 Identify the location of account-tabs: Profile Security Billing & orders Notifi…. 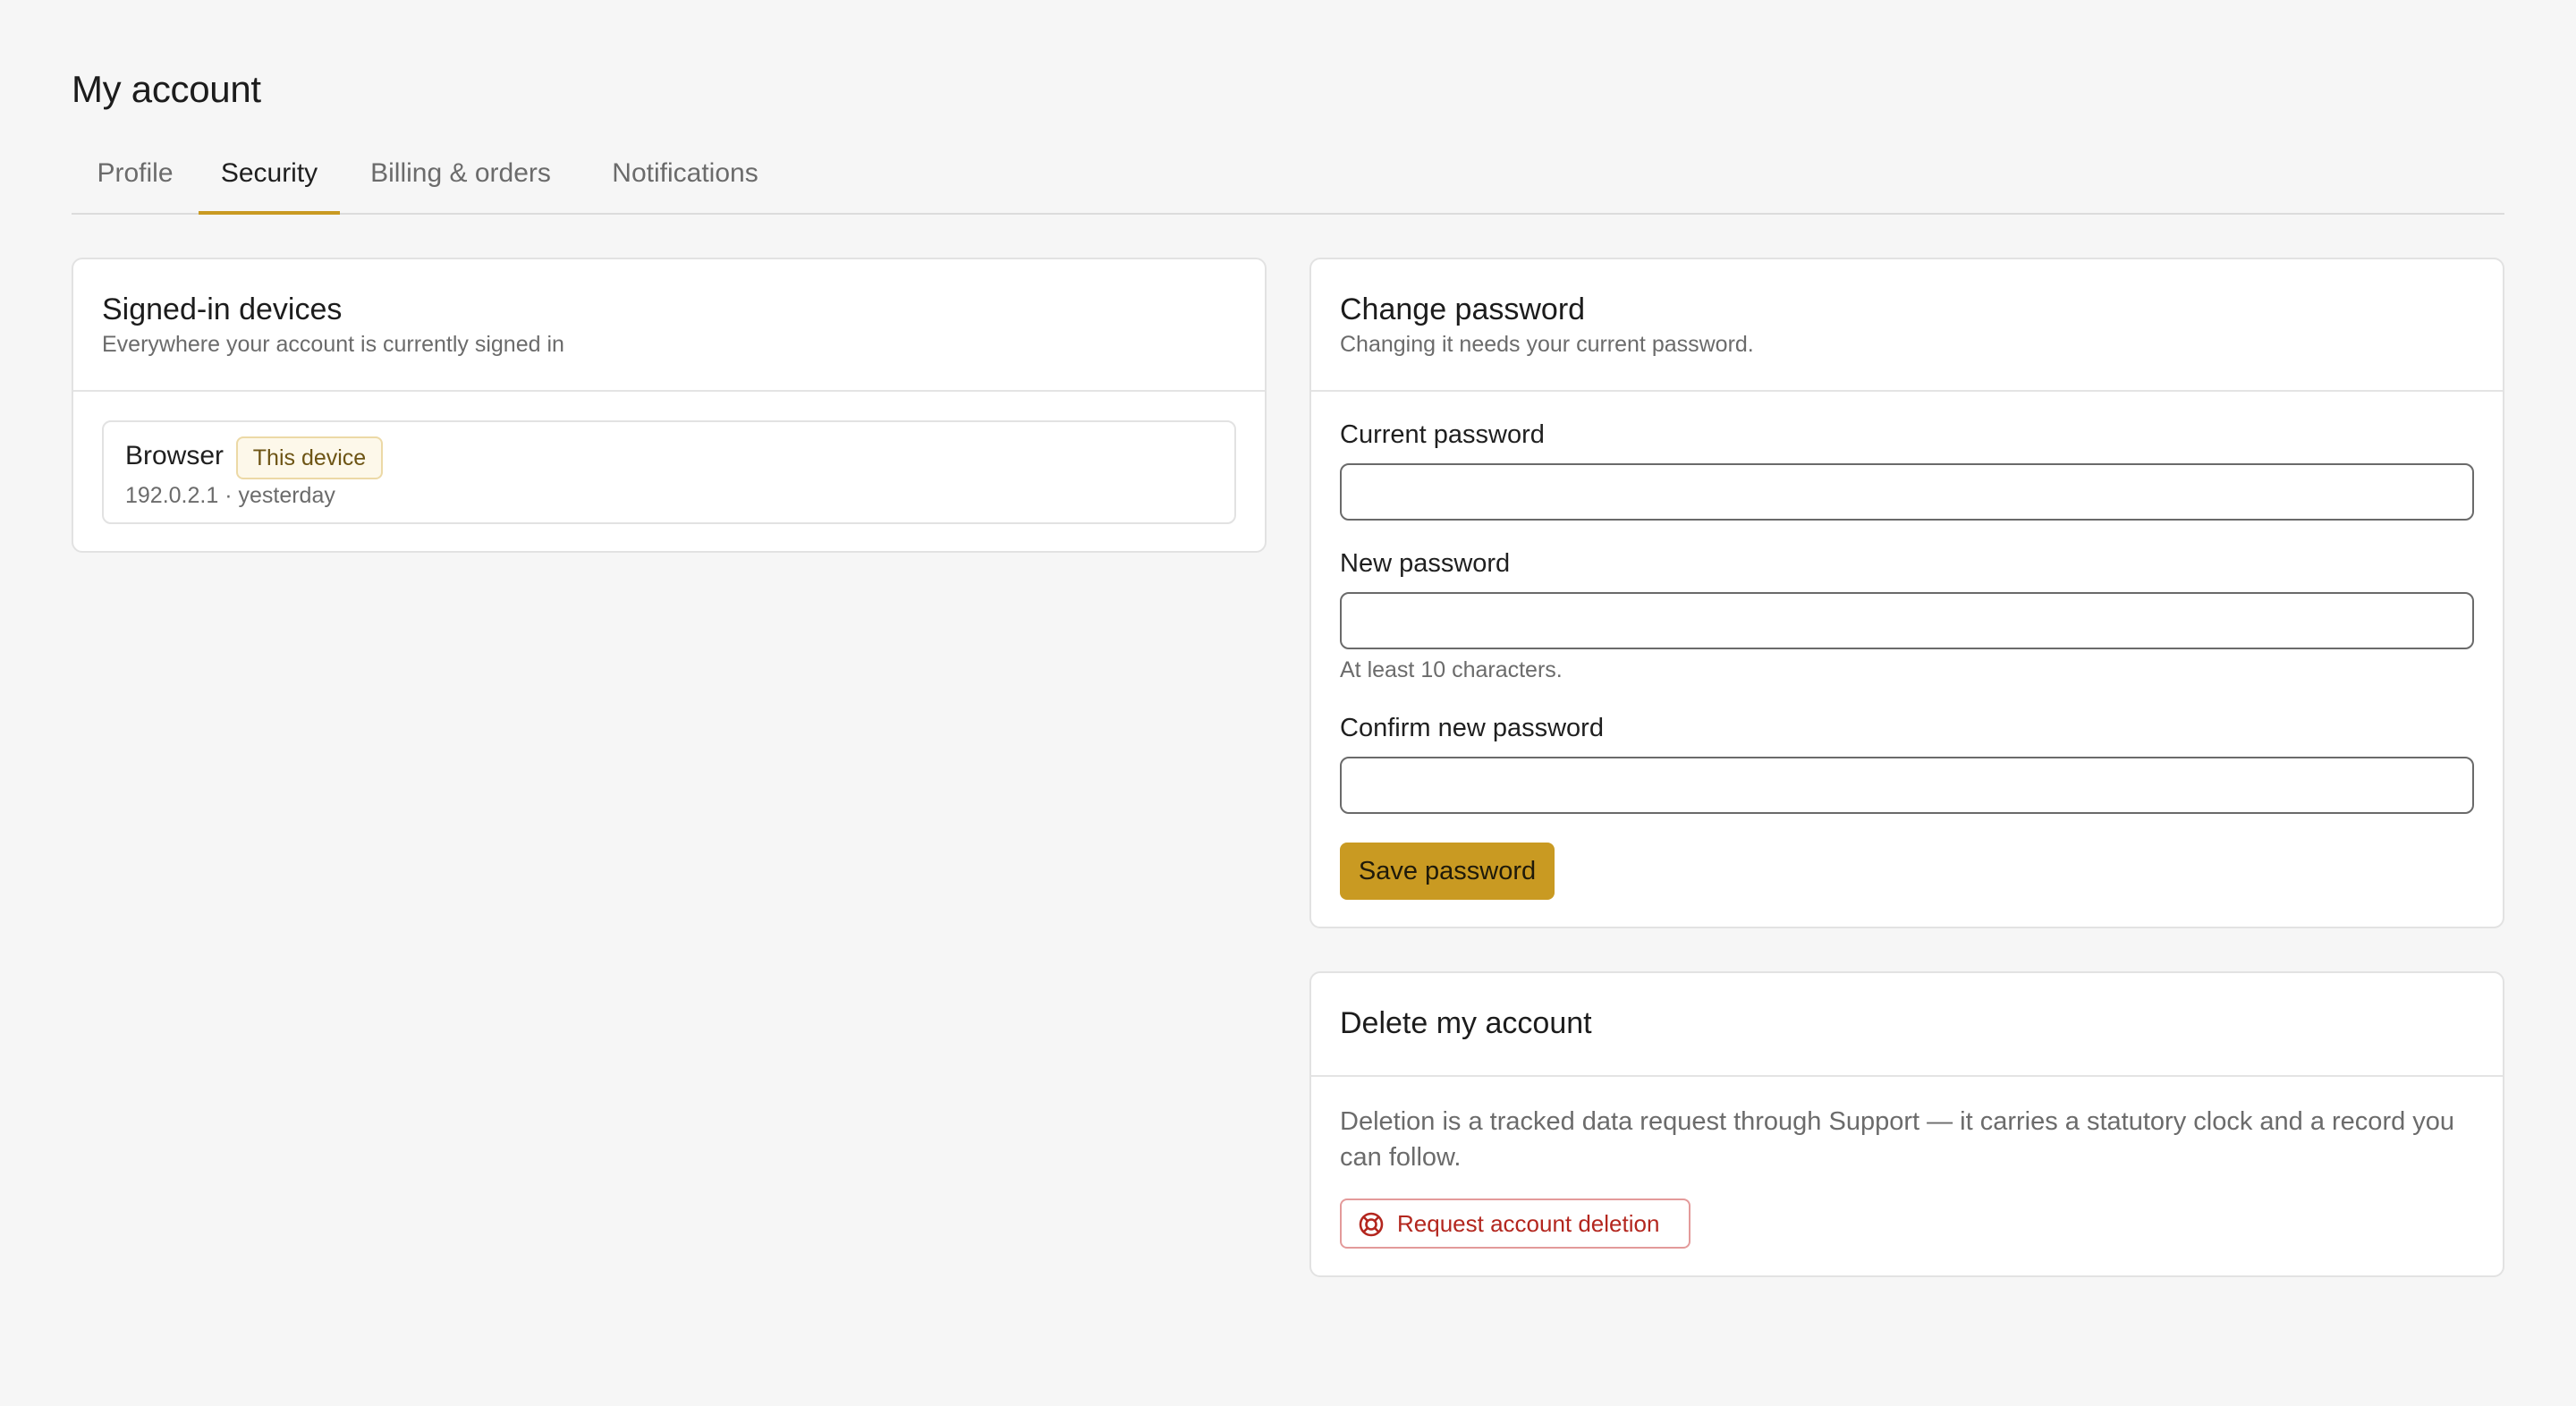
(1288, 179).